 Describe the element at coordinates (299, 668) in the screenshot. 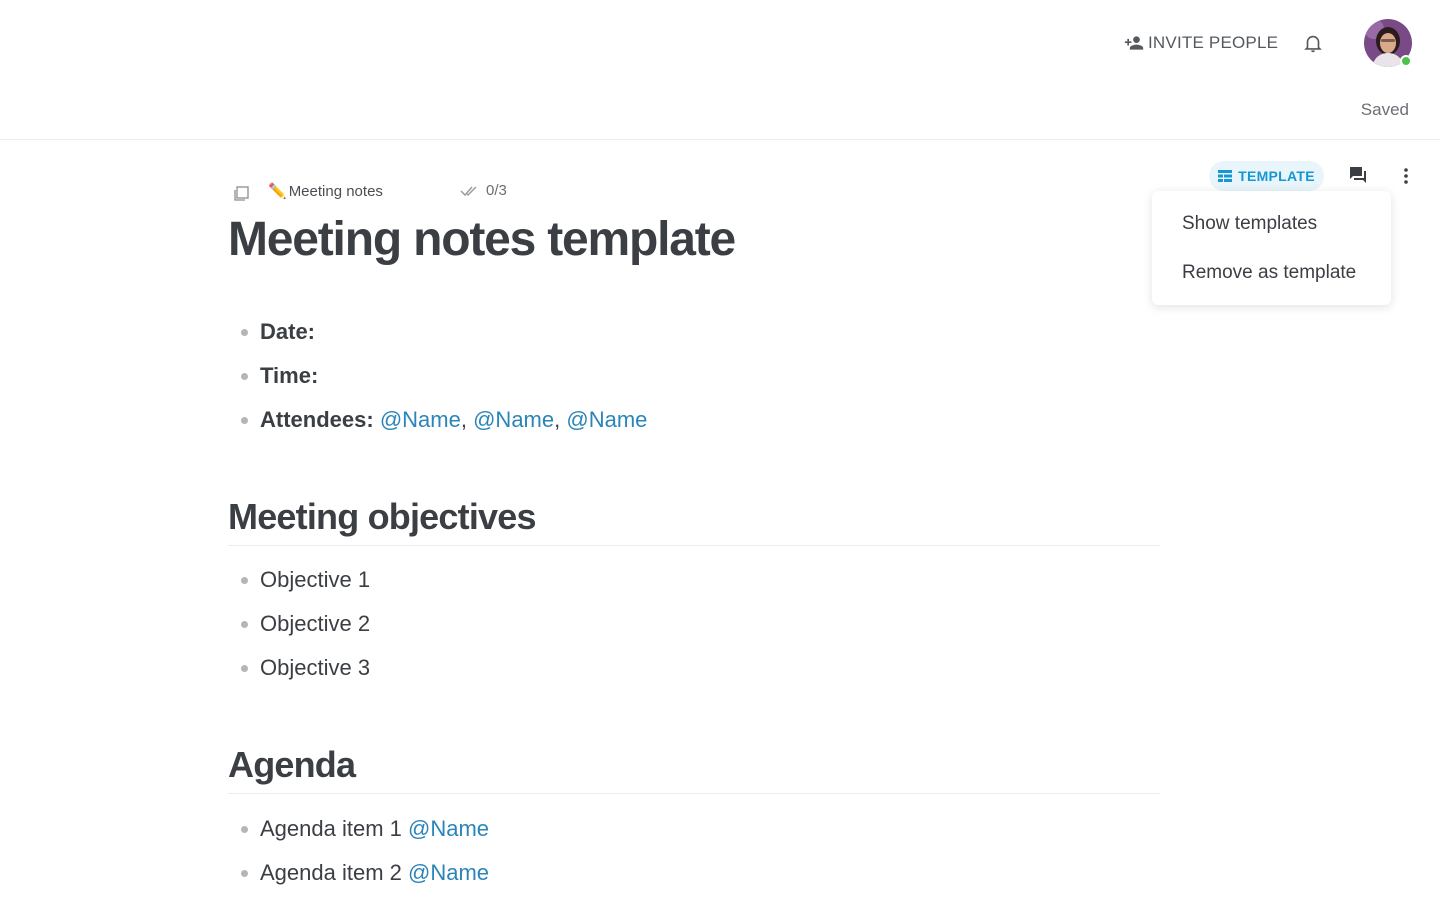

I see `list-item: Objective 3` at that location.